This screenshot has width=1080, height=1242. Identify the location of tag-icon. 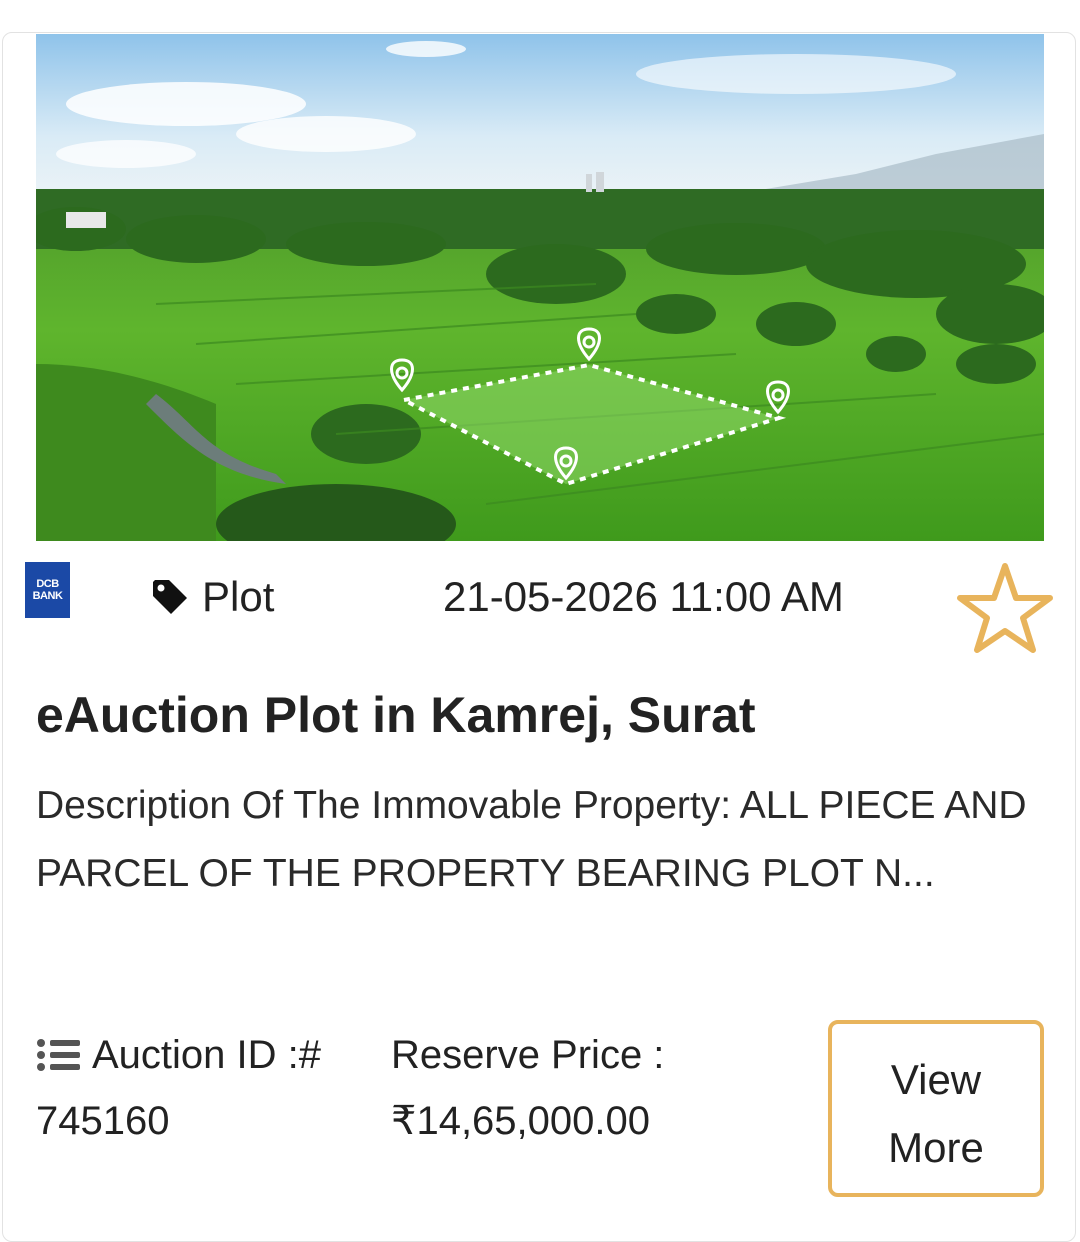
(170, 597).